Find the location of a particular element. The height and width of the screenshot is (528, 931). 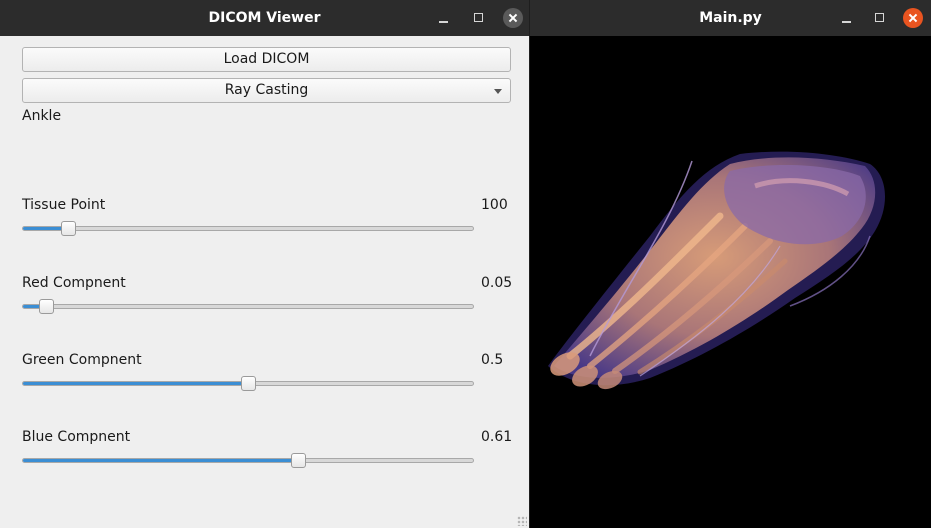

resize-grip is located at coordinates (522, 521).